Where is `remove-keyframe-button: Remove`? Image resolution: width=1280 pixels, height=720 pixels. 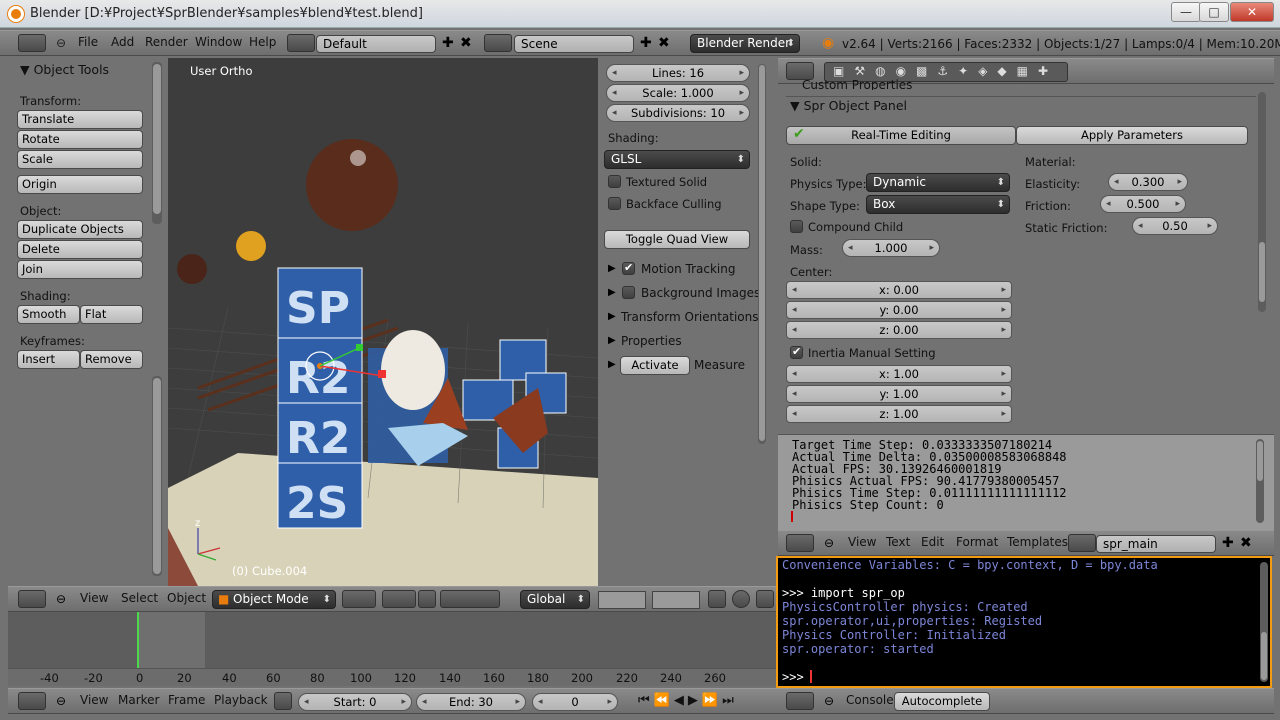
remove-keyframe-button: Remove is located at coordinates (111, 359).